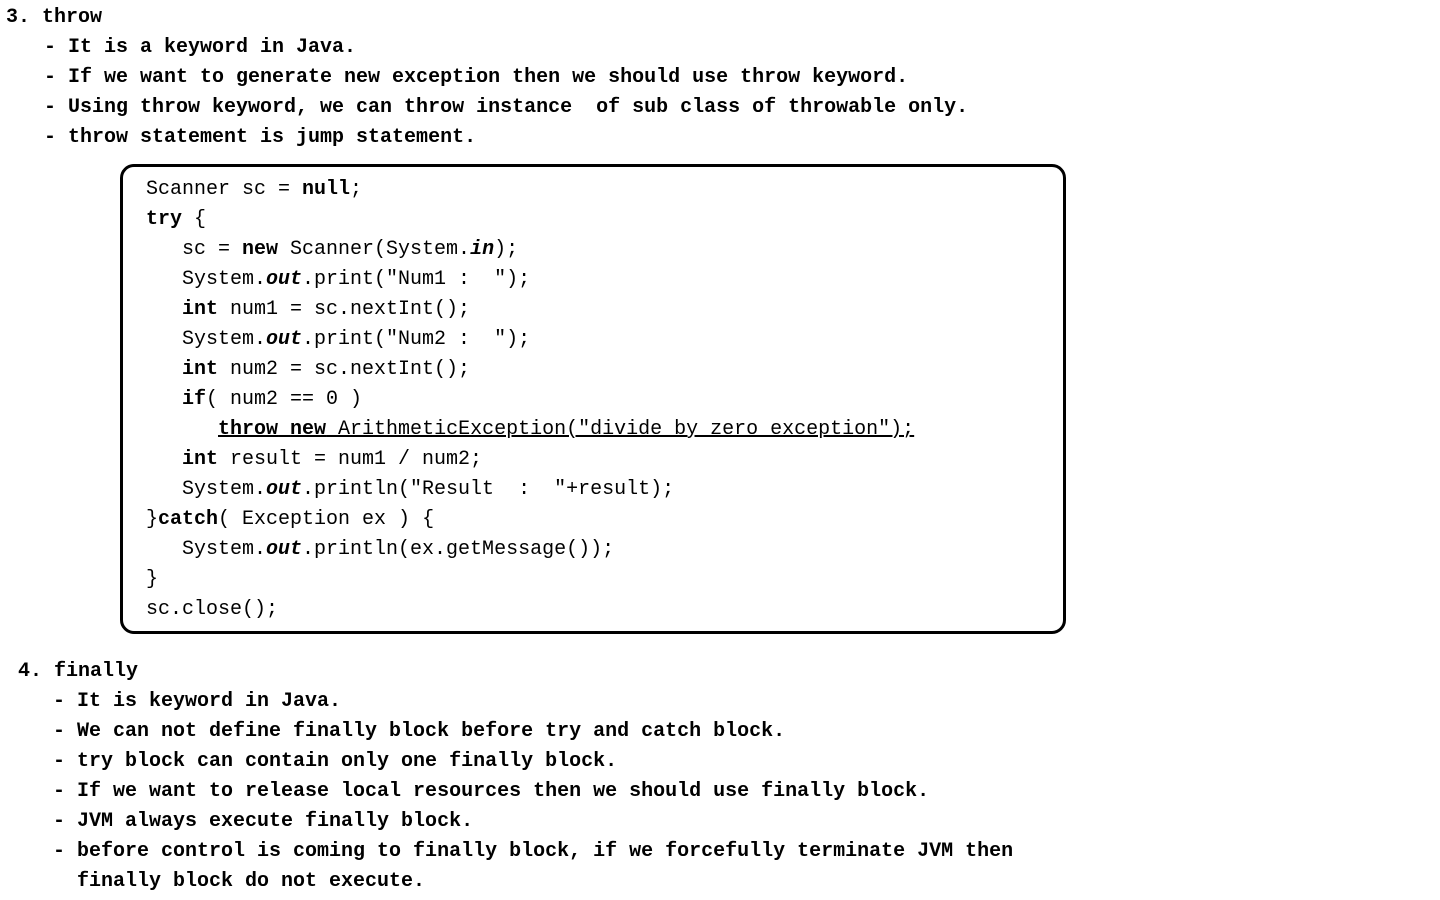 The height and width of the screenshot is (900, 1440). I want to click on code-line-11: System.out.println("Result : "+result);, so click(428, 490).